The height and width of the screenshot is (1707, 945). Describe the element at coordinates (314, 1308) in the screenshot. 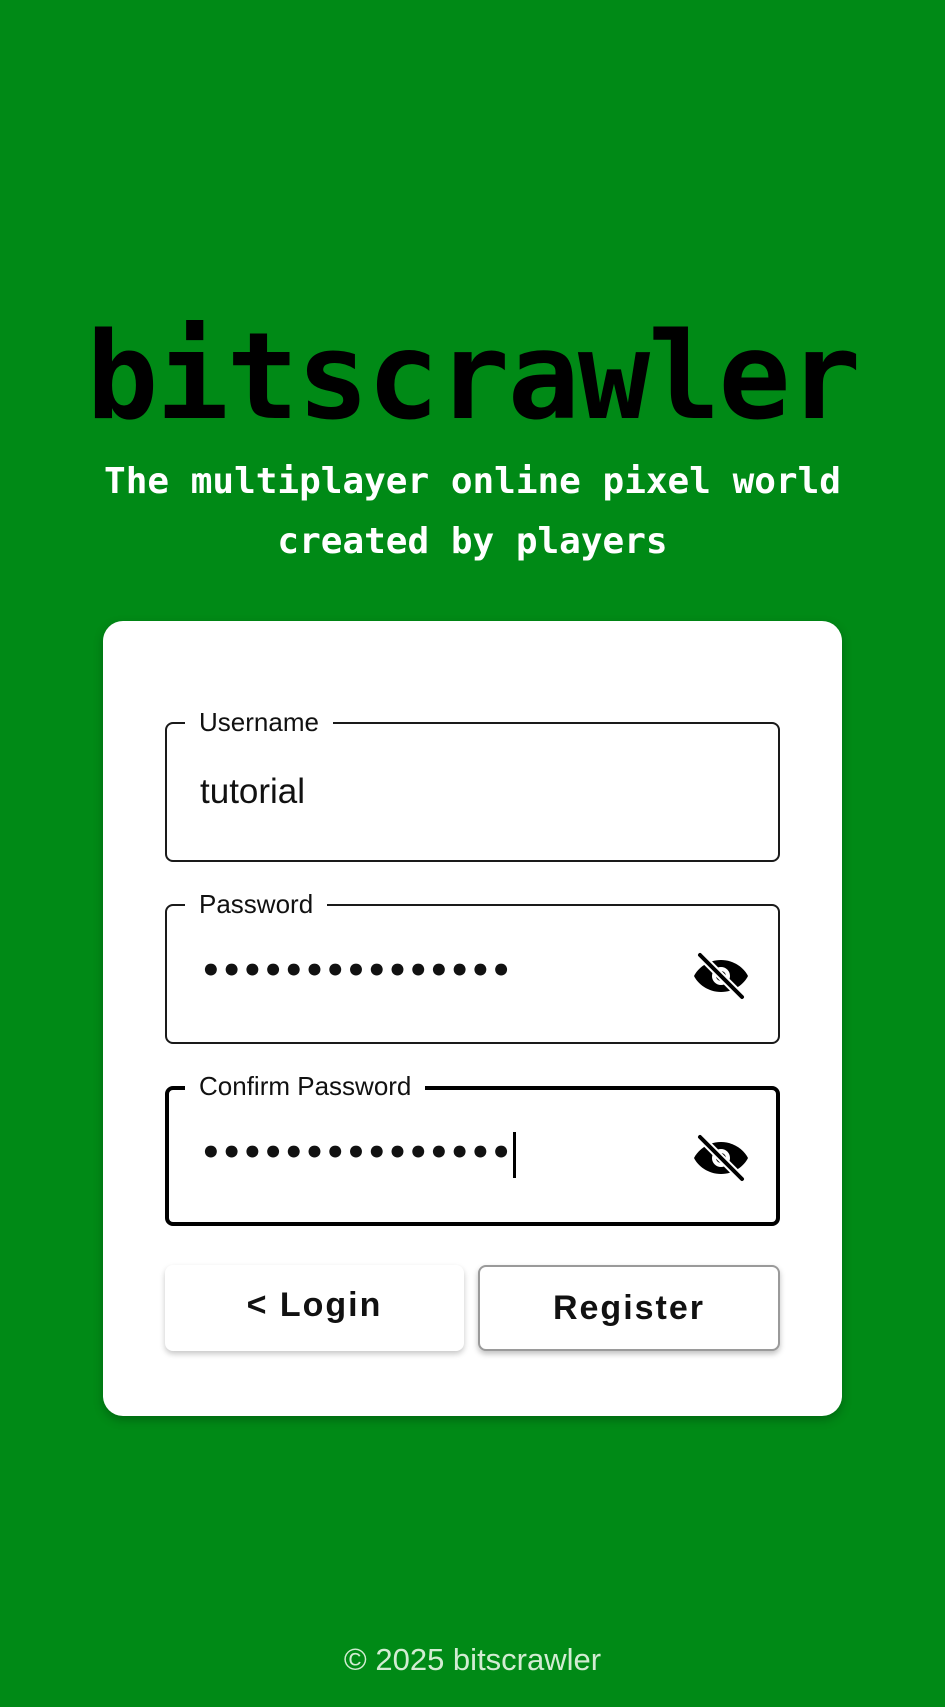

I see `login-button: < Login` at that location.